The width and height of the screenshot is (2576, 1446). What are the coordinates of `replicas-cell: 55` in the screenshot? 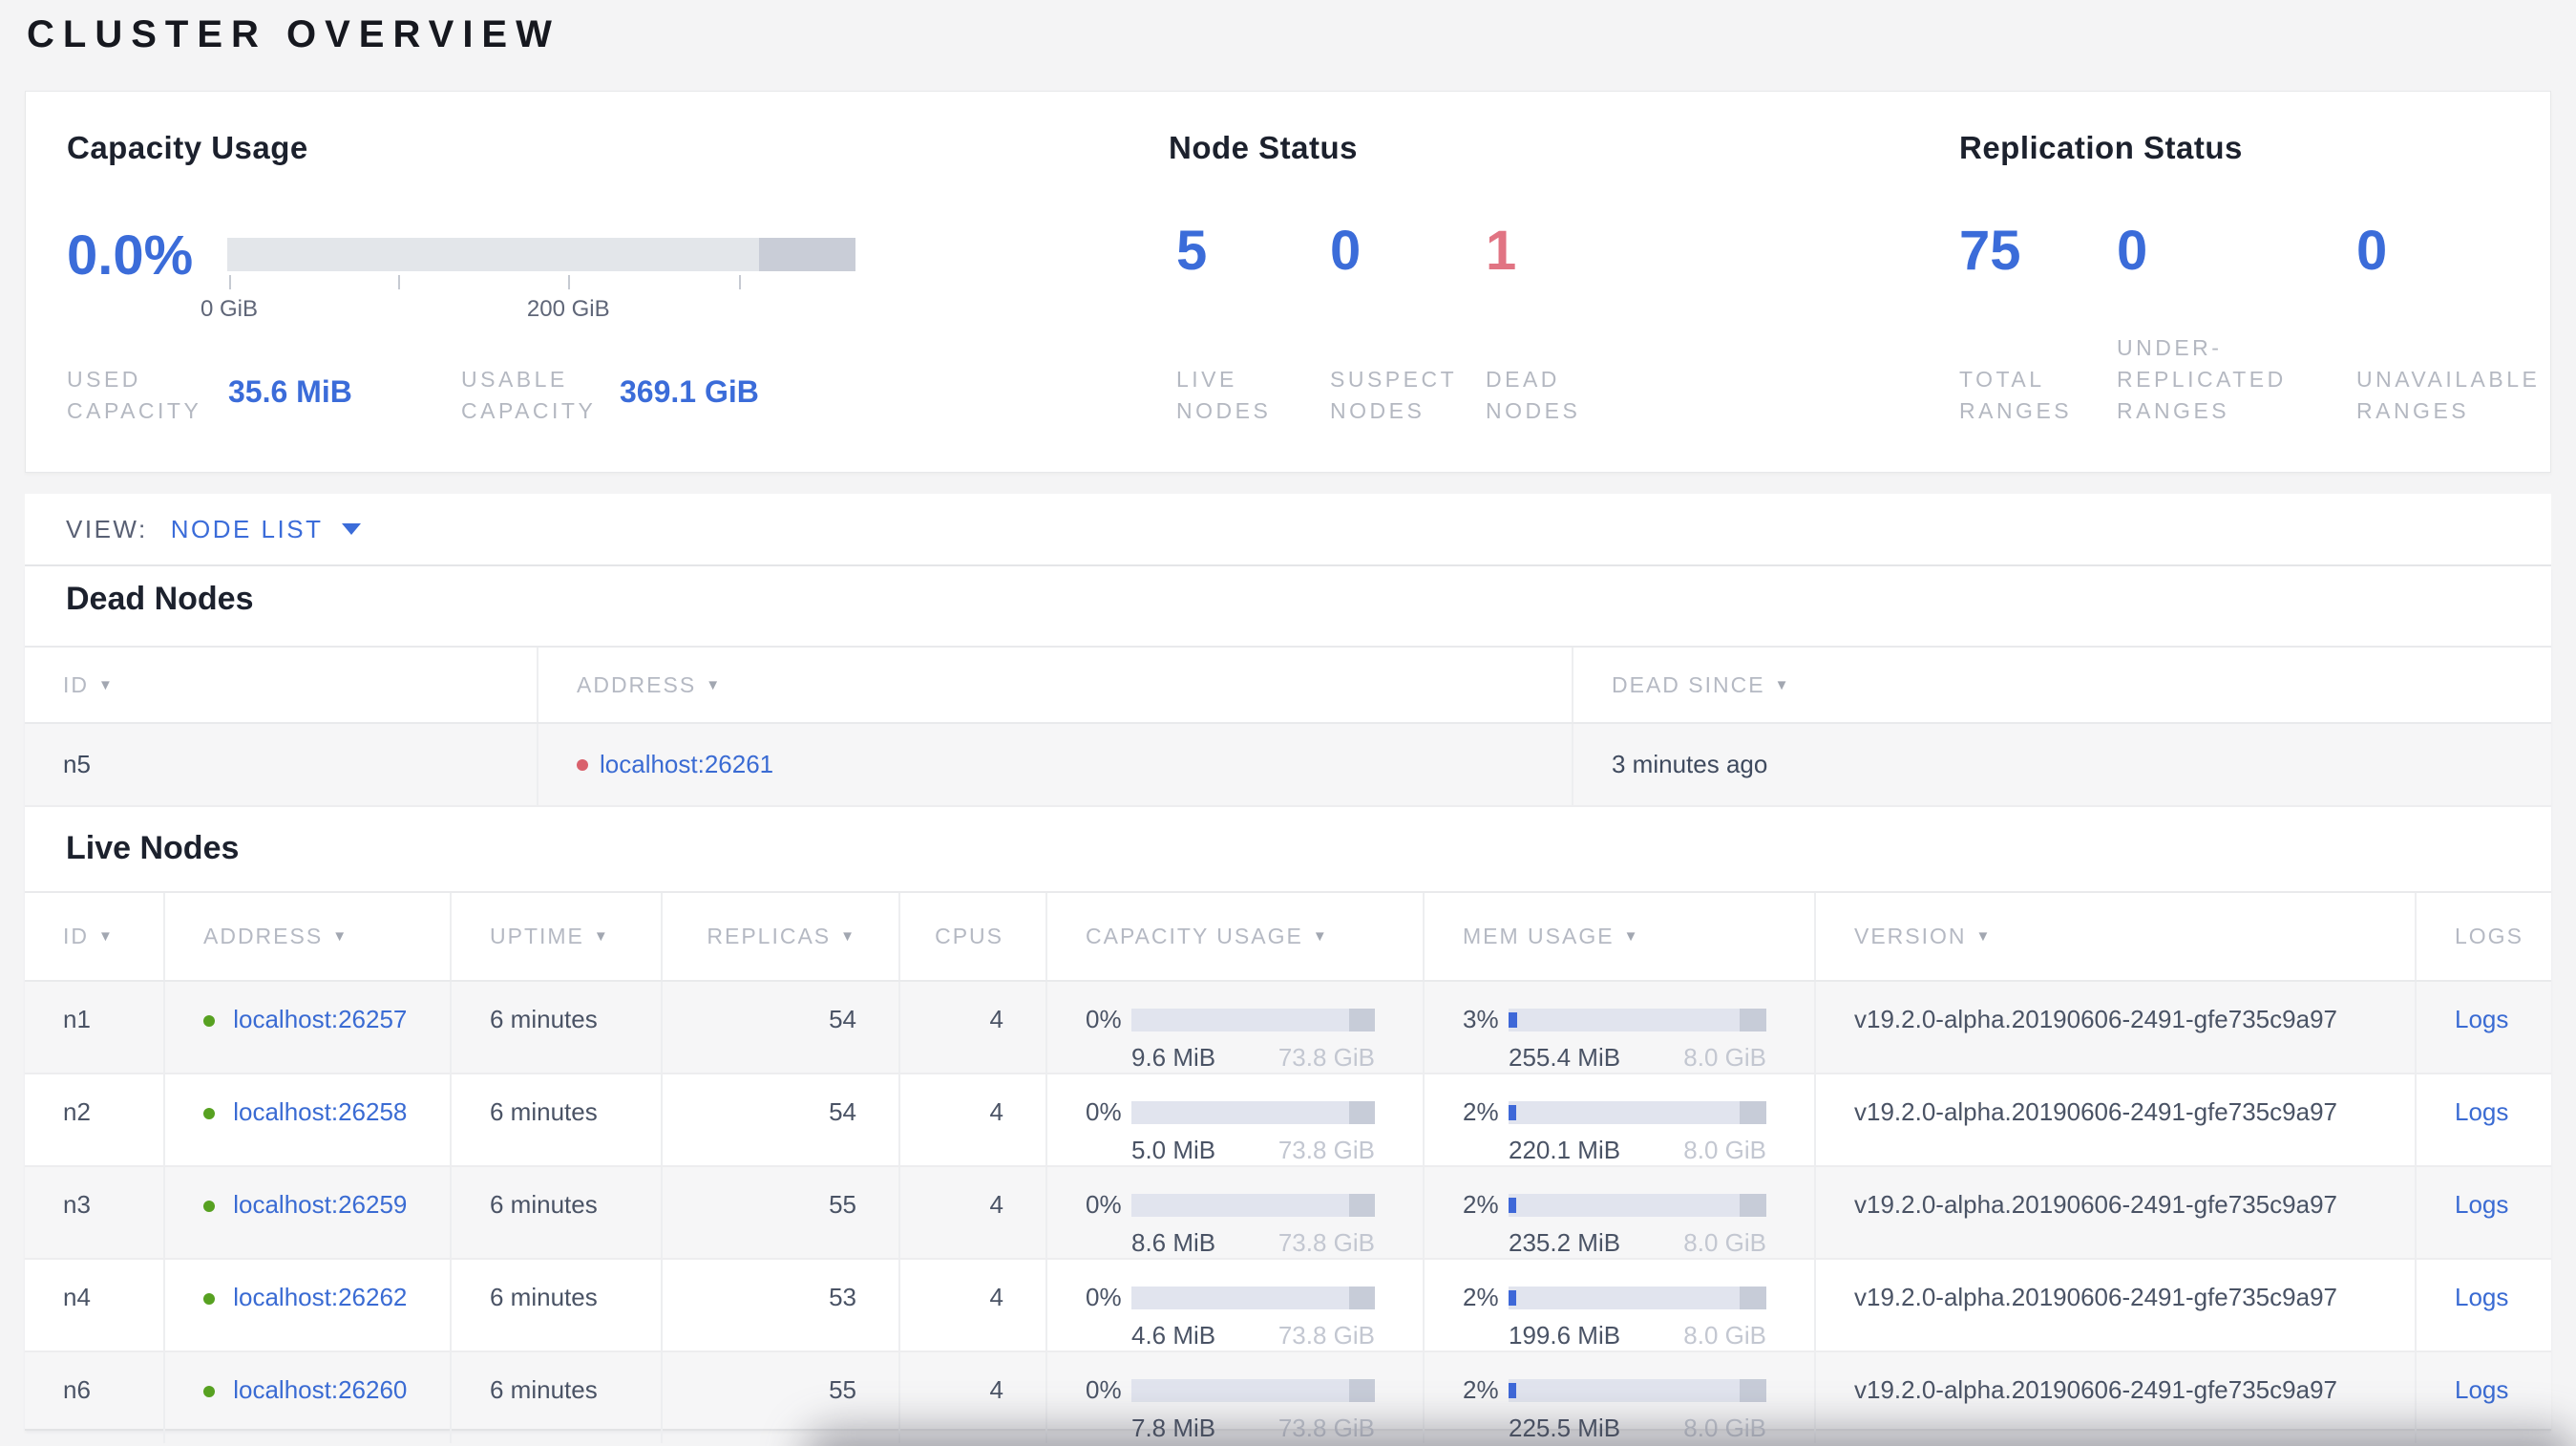 It's located at (781, 1212).